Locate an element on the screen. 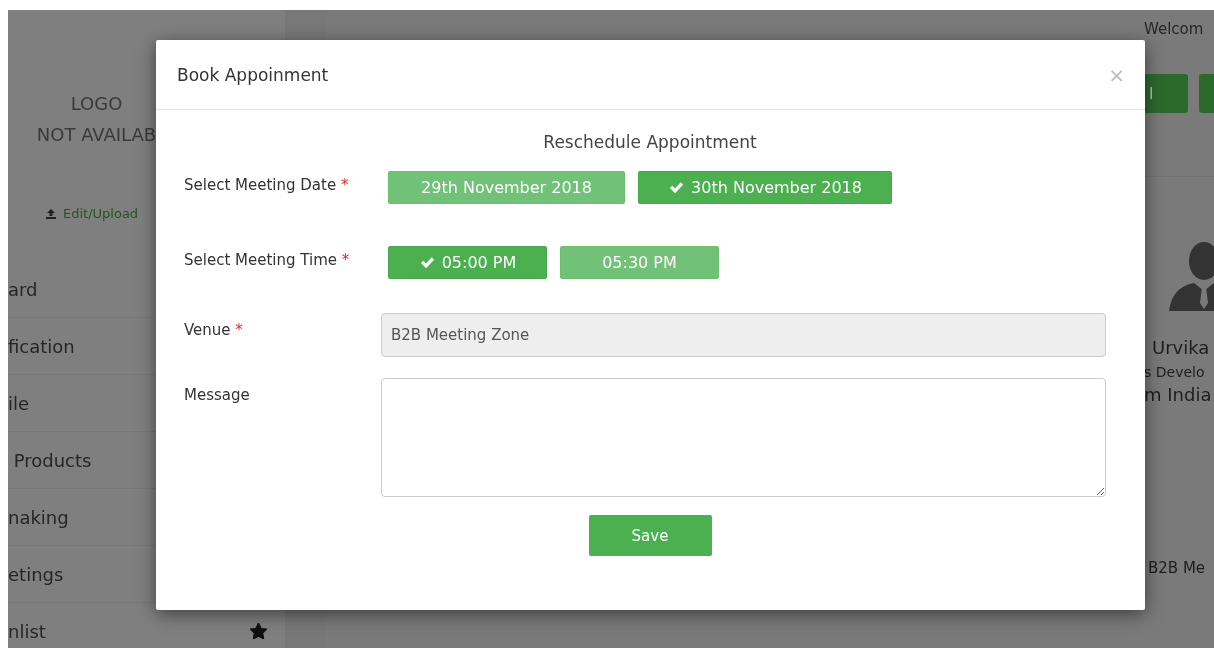 The image size is (1214, 648). welcome-text: Welcom is located at coordinates (1174, 29).